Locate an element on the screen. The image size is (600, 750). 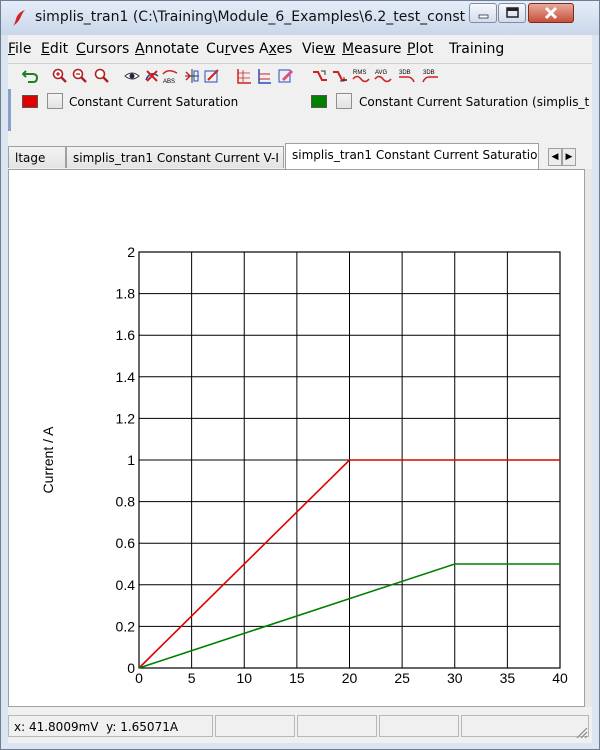
tab-scroll-left-icon: ◀ is located at coordinates (555, 157).